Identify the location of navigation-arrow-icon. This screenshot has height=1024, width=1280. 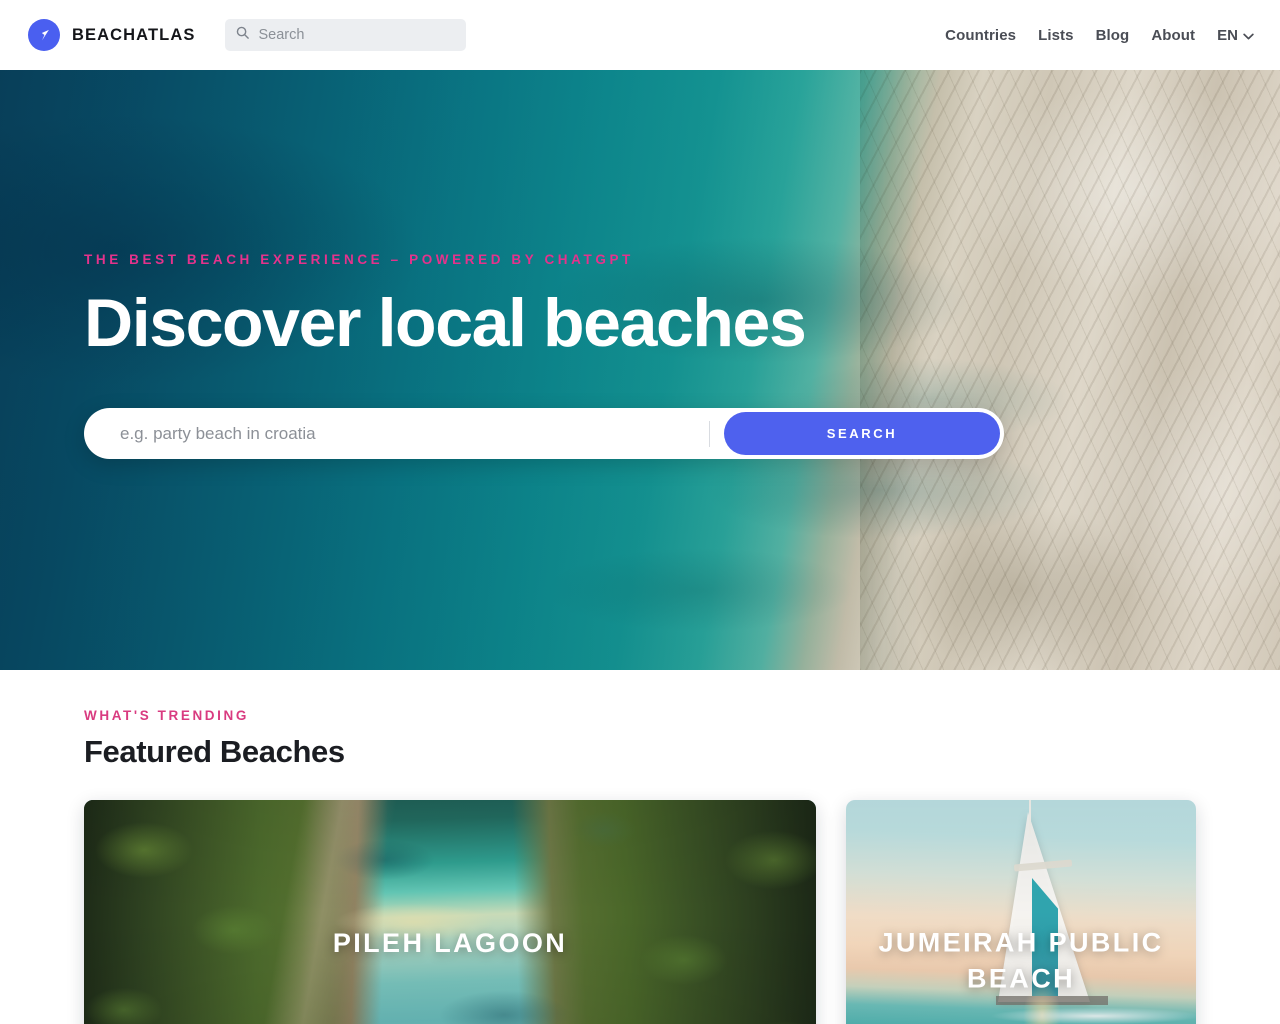
(44, 35).